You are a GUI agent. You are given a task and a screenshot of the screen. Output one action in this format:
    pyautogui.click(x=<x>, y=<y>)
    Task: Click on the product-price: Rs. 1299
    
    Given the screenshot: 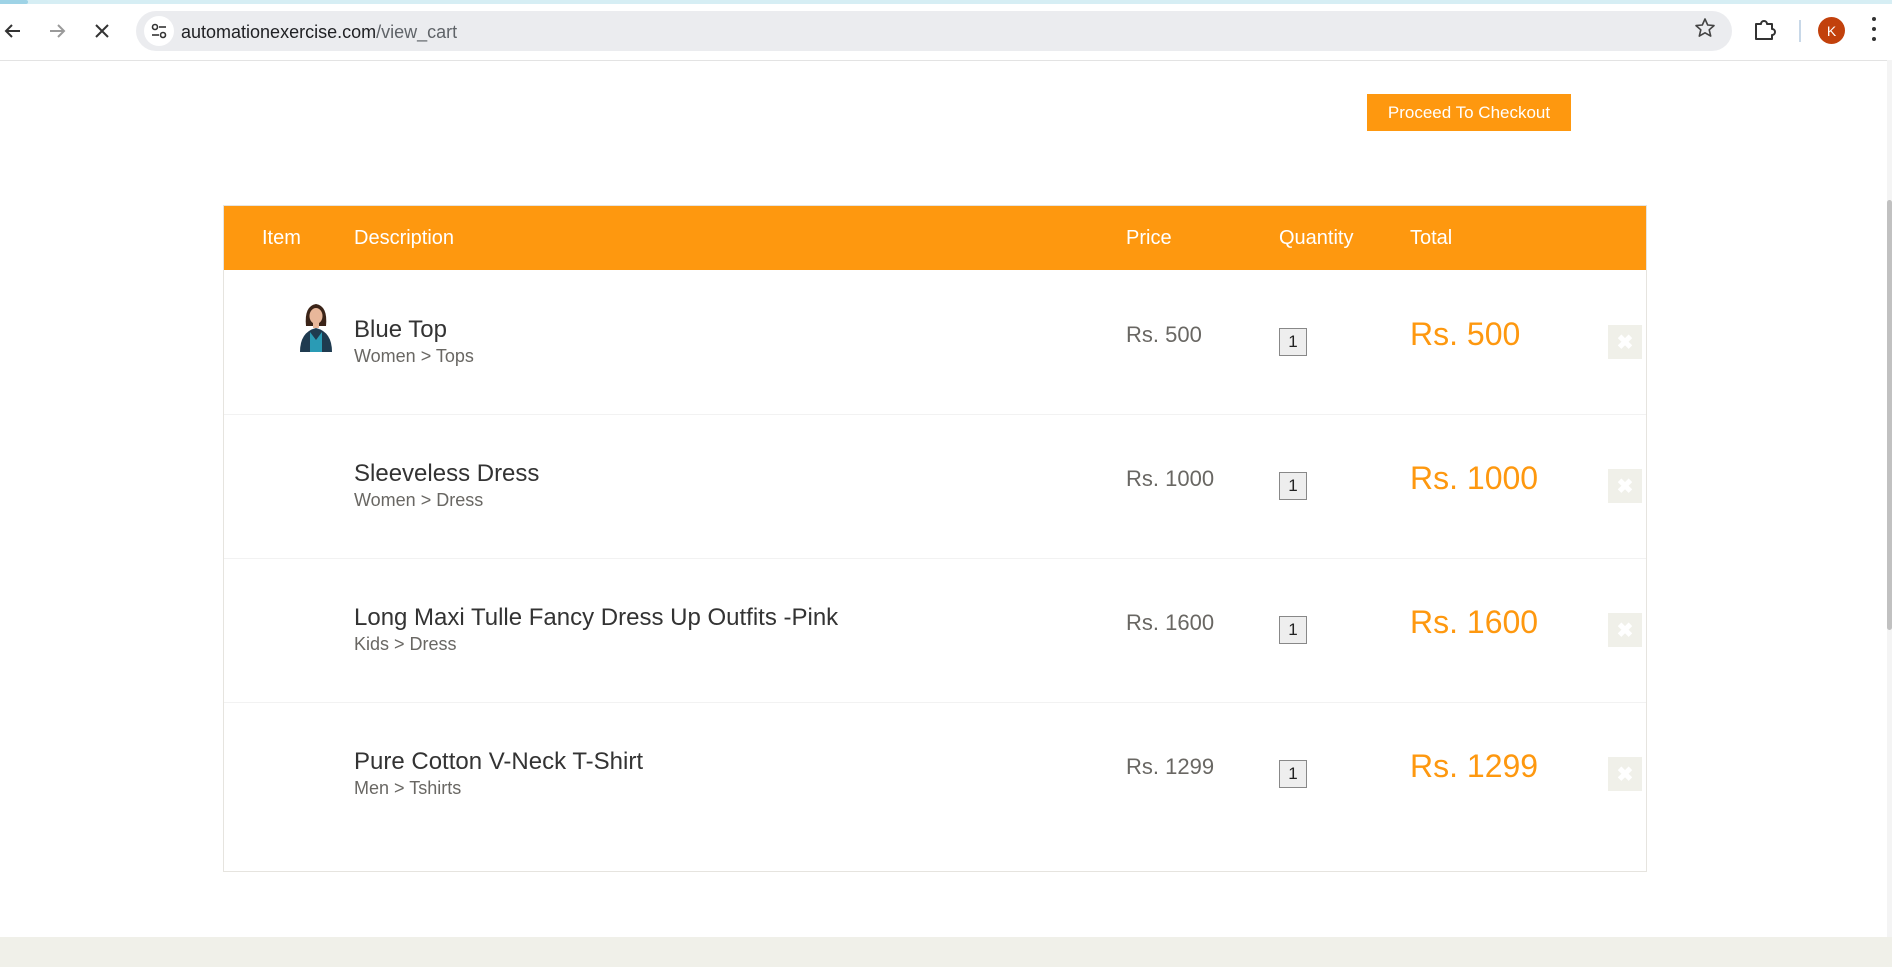 What is the action you would take?
    pyautogui.click(x=1170, y=766)
    